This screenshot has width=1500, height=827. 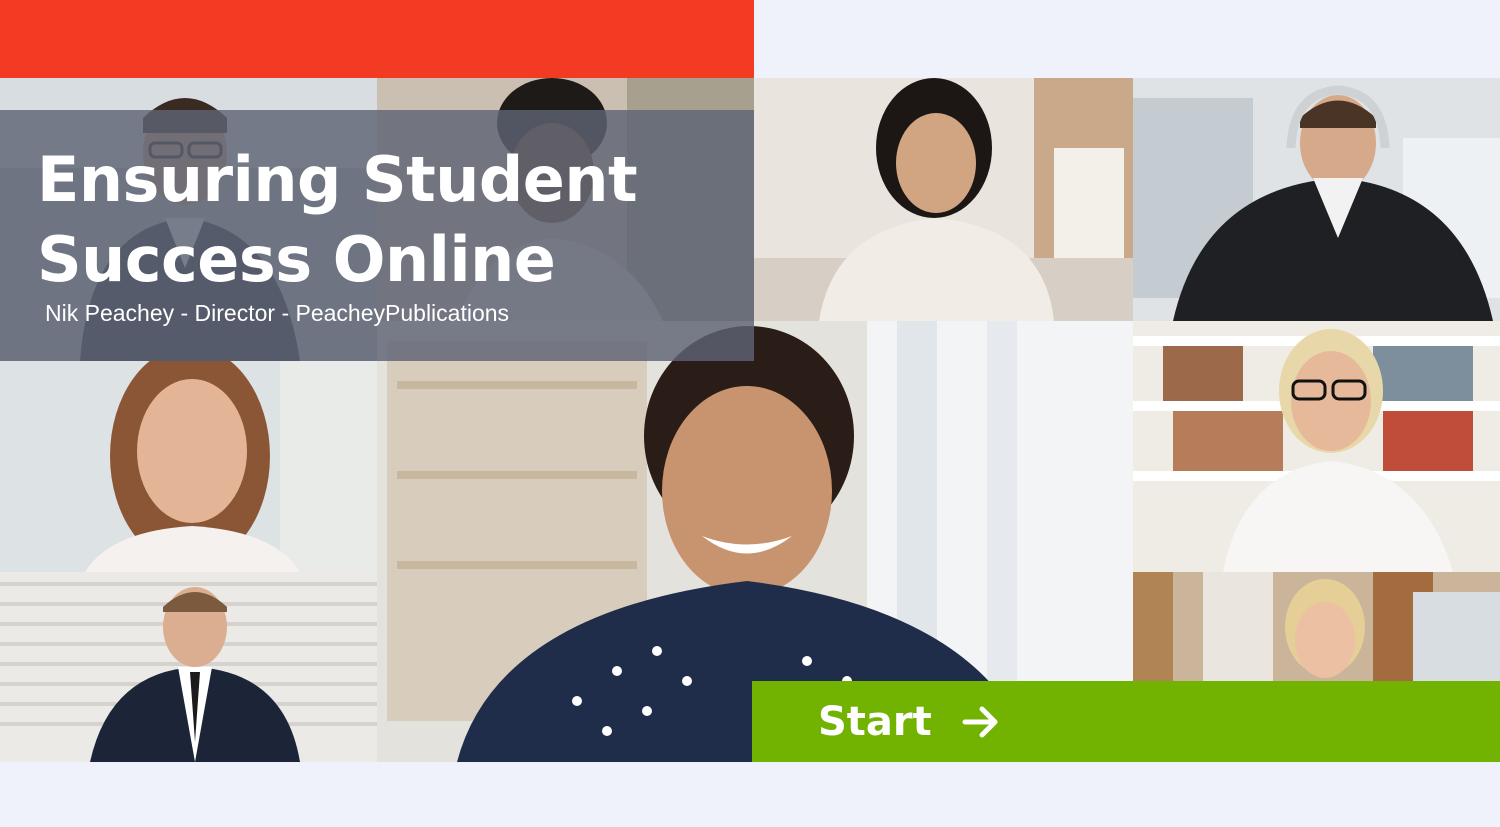 I want to click on start-button: Start, so click(x=1126, y=721).